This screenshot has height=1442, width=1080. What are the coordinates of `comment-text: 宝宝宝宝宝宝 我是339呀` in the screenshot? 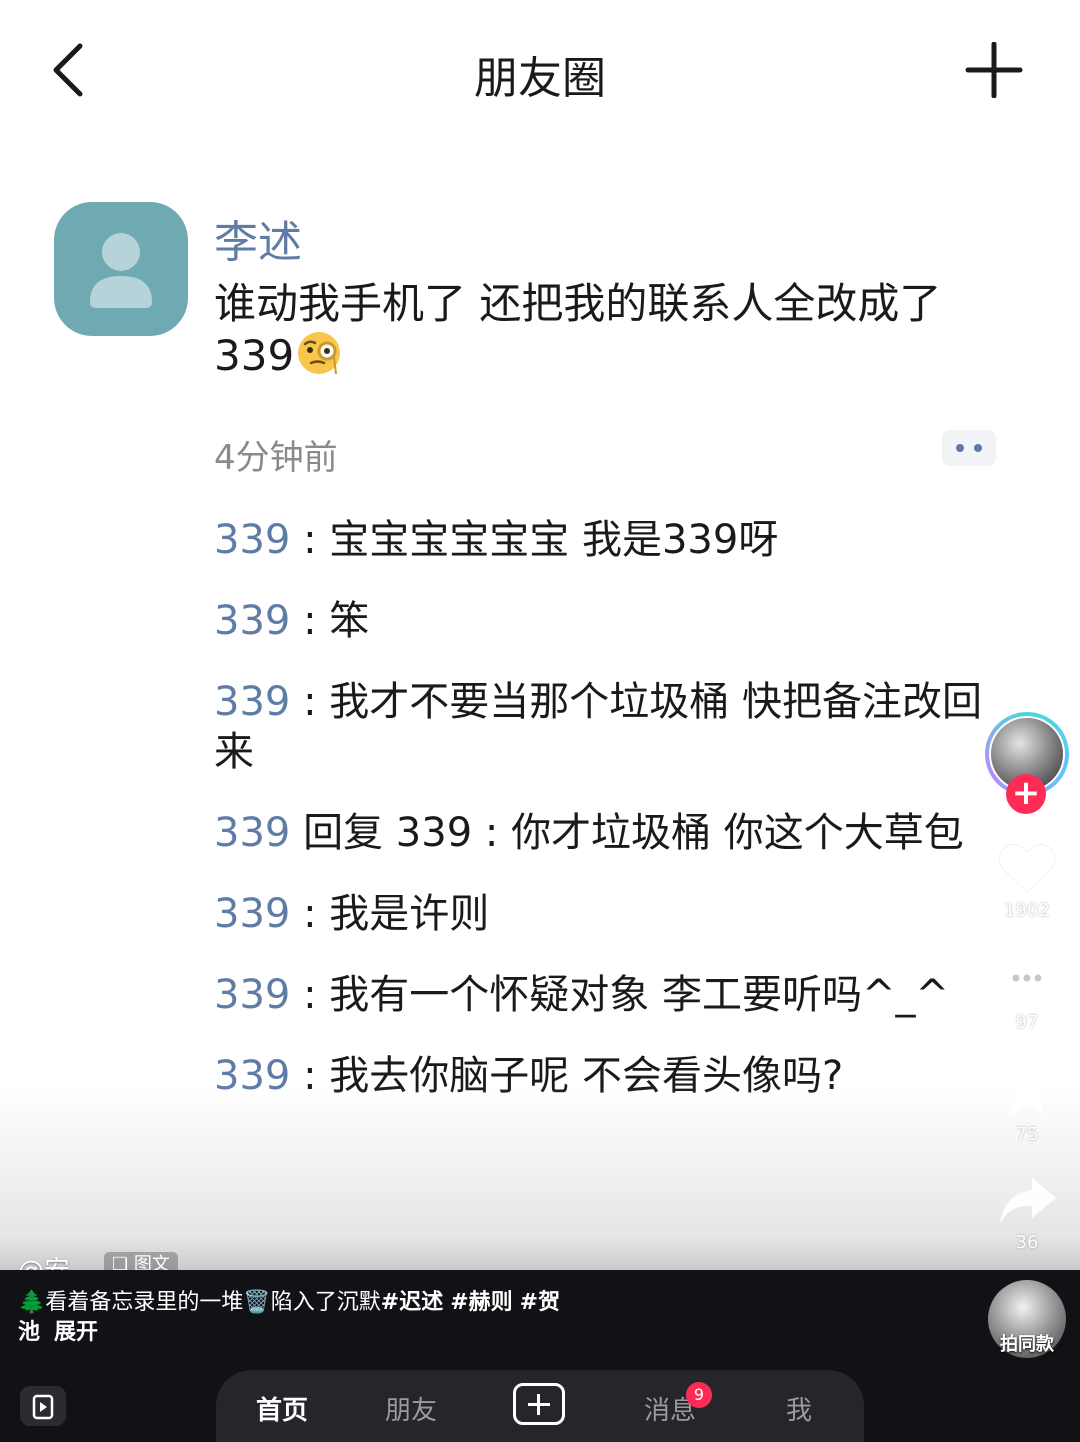 It's located at (554, 540).